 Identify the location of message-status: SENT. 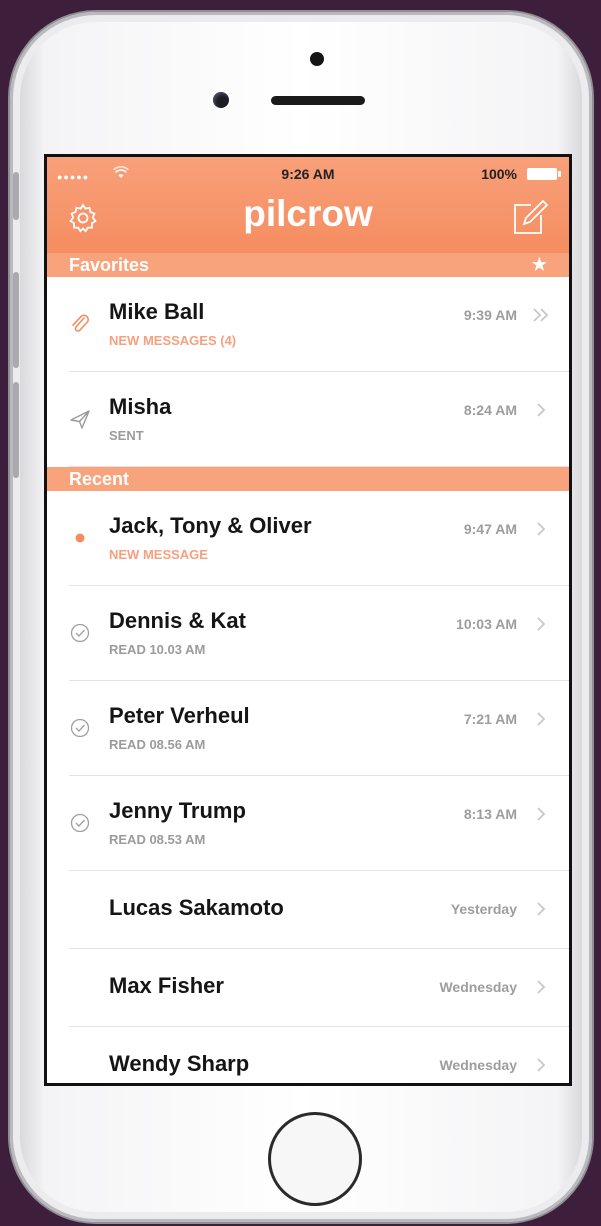
(126, 435).